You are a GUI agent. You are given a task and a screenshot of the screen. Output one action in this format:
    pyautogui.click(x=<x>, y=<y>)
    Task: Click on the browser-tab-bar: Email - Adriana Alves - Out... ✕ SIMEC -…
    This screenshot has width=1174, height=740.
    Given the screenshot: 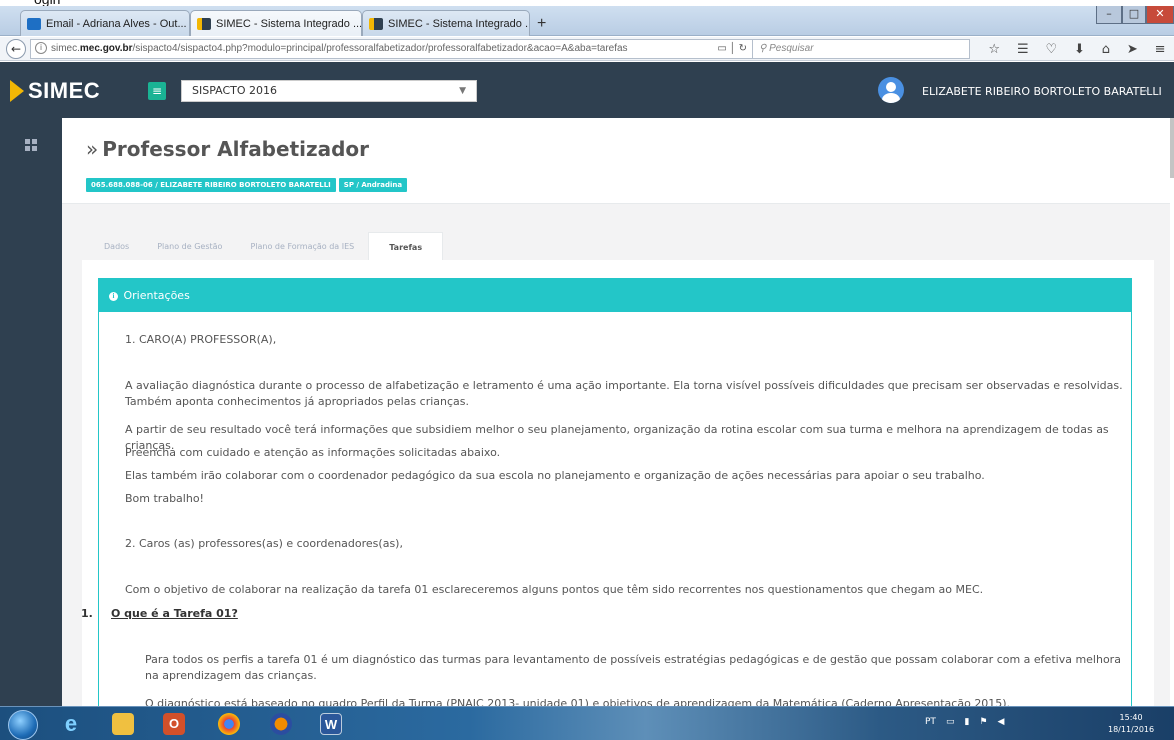 What is the action you would take?
    pyautogui.click(x=587, y=21)
    